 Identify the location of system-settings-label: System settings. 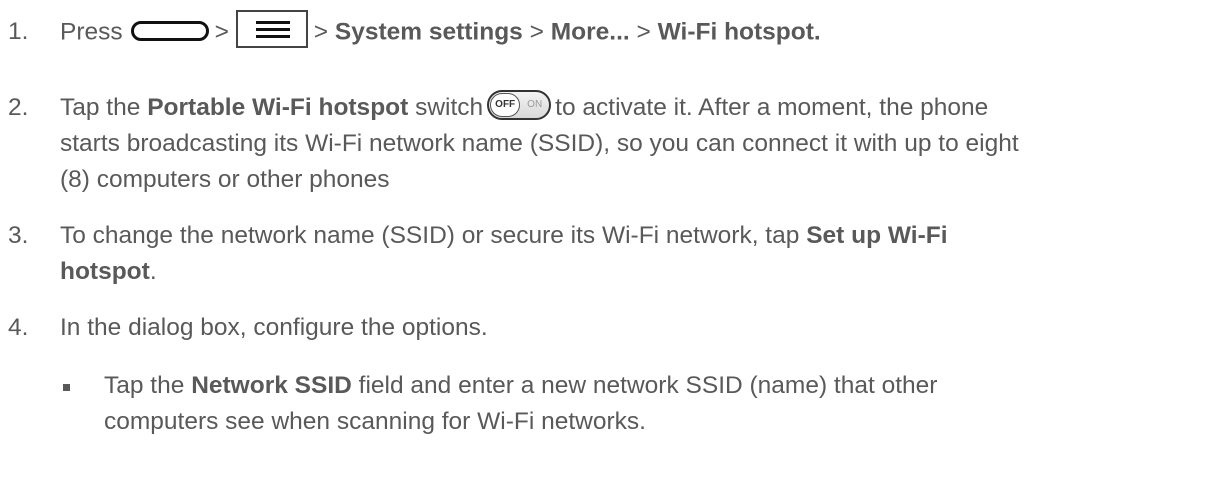
(428, 32).